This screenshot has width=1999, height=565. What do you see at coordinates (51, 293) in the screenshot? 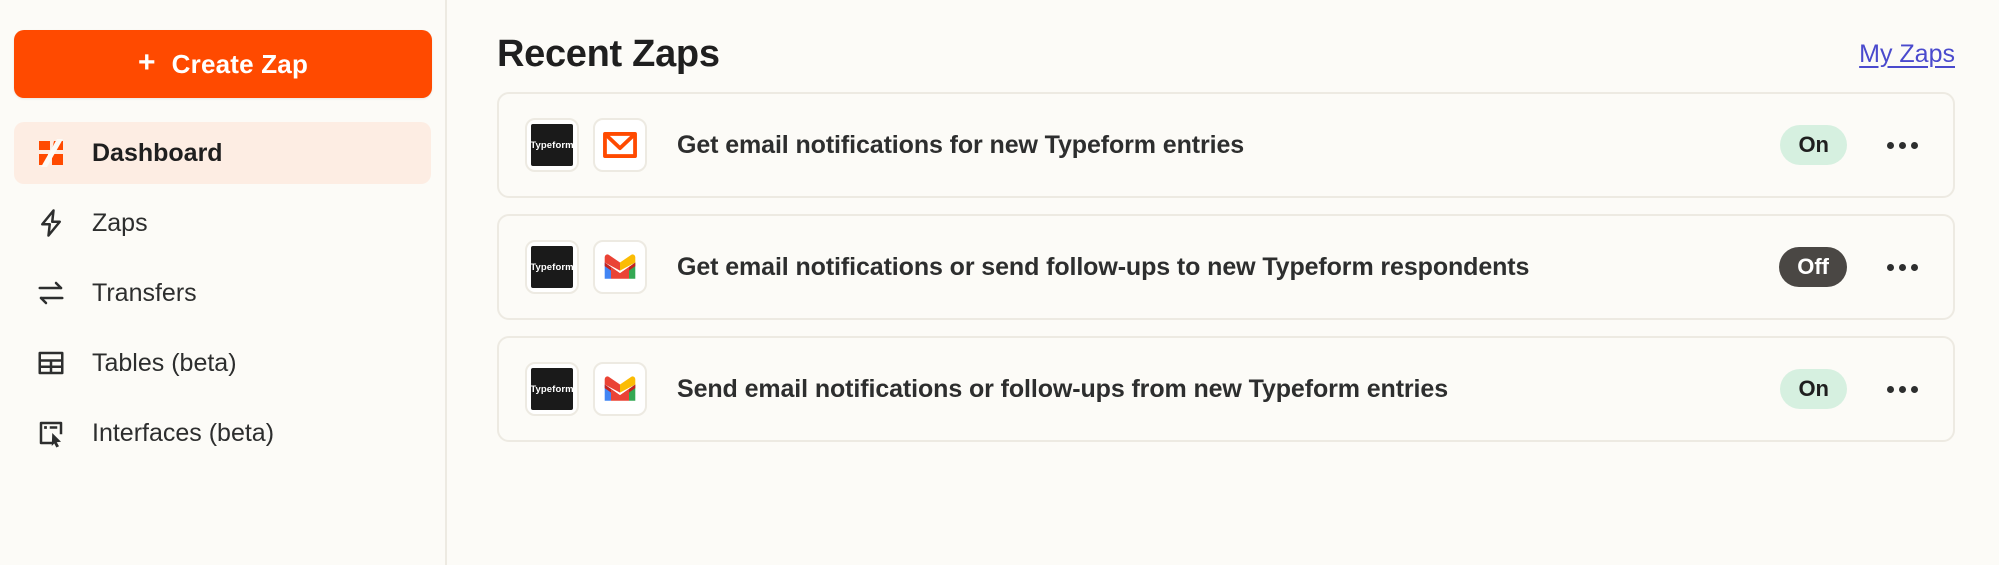
I see `transfer-icon` at bounding box center [51, 293].